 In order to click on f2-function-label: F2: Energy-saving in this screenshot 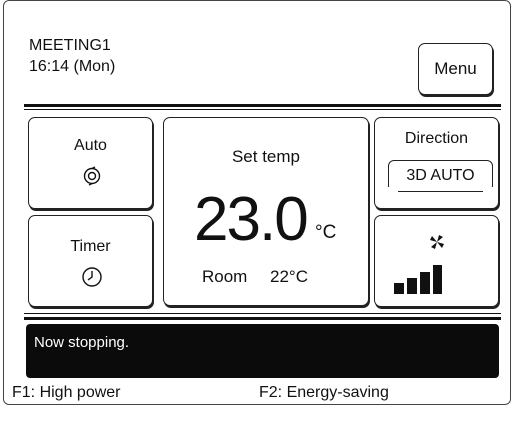, I will do `click(324, 392)`.